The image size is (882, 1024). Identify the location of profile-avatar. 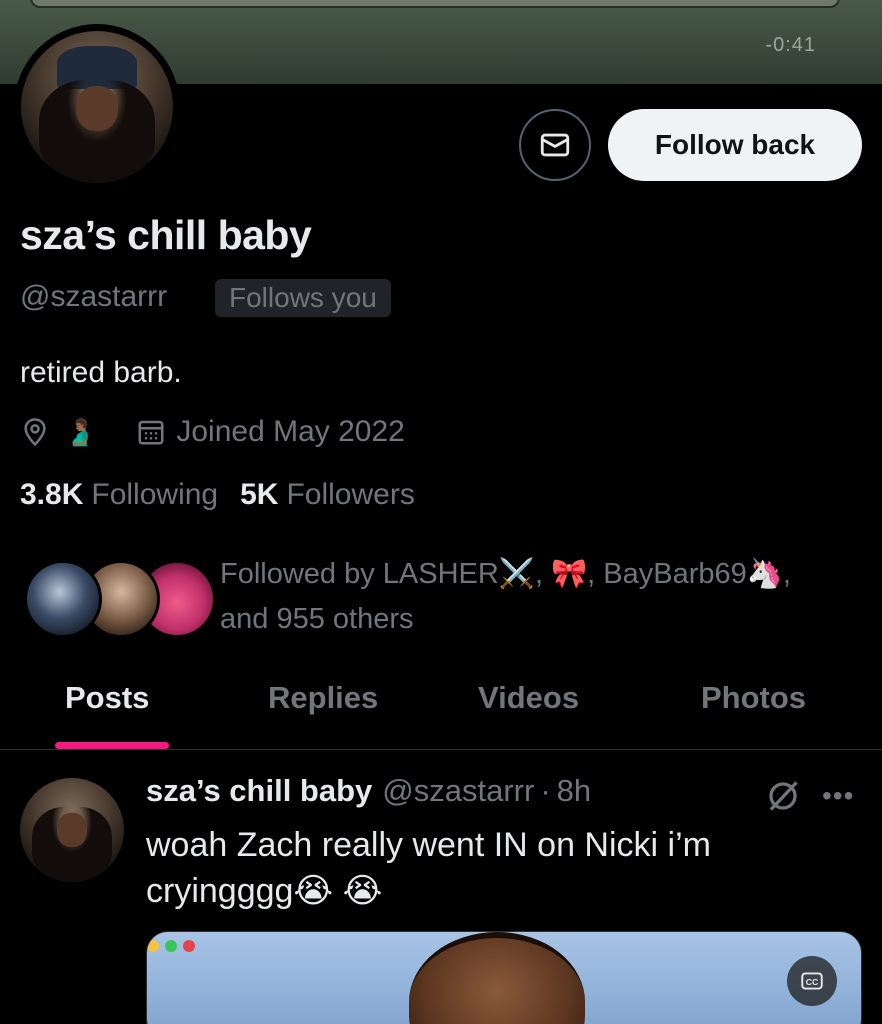
(97, 107).